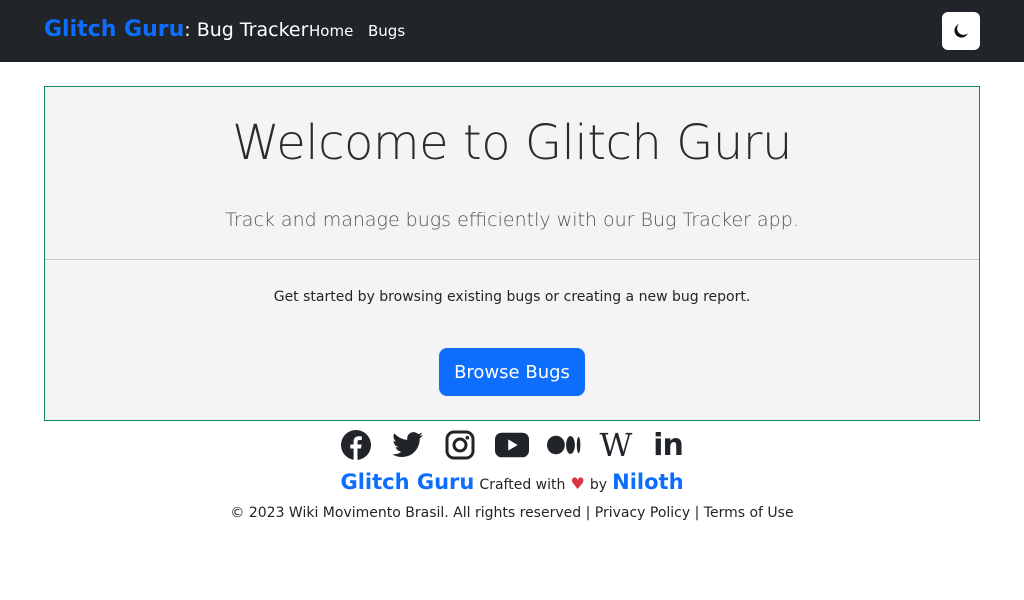 This screenshot has height=600, width=1024. Describe the element at coordinates (647, 482) in the screenshot. I see `author-link: Niloth` at that location.